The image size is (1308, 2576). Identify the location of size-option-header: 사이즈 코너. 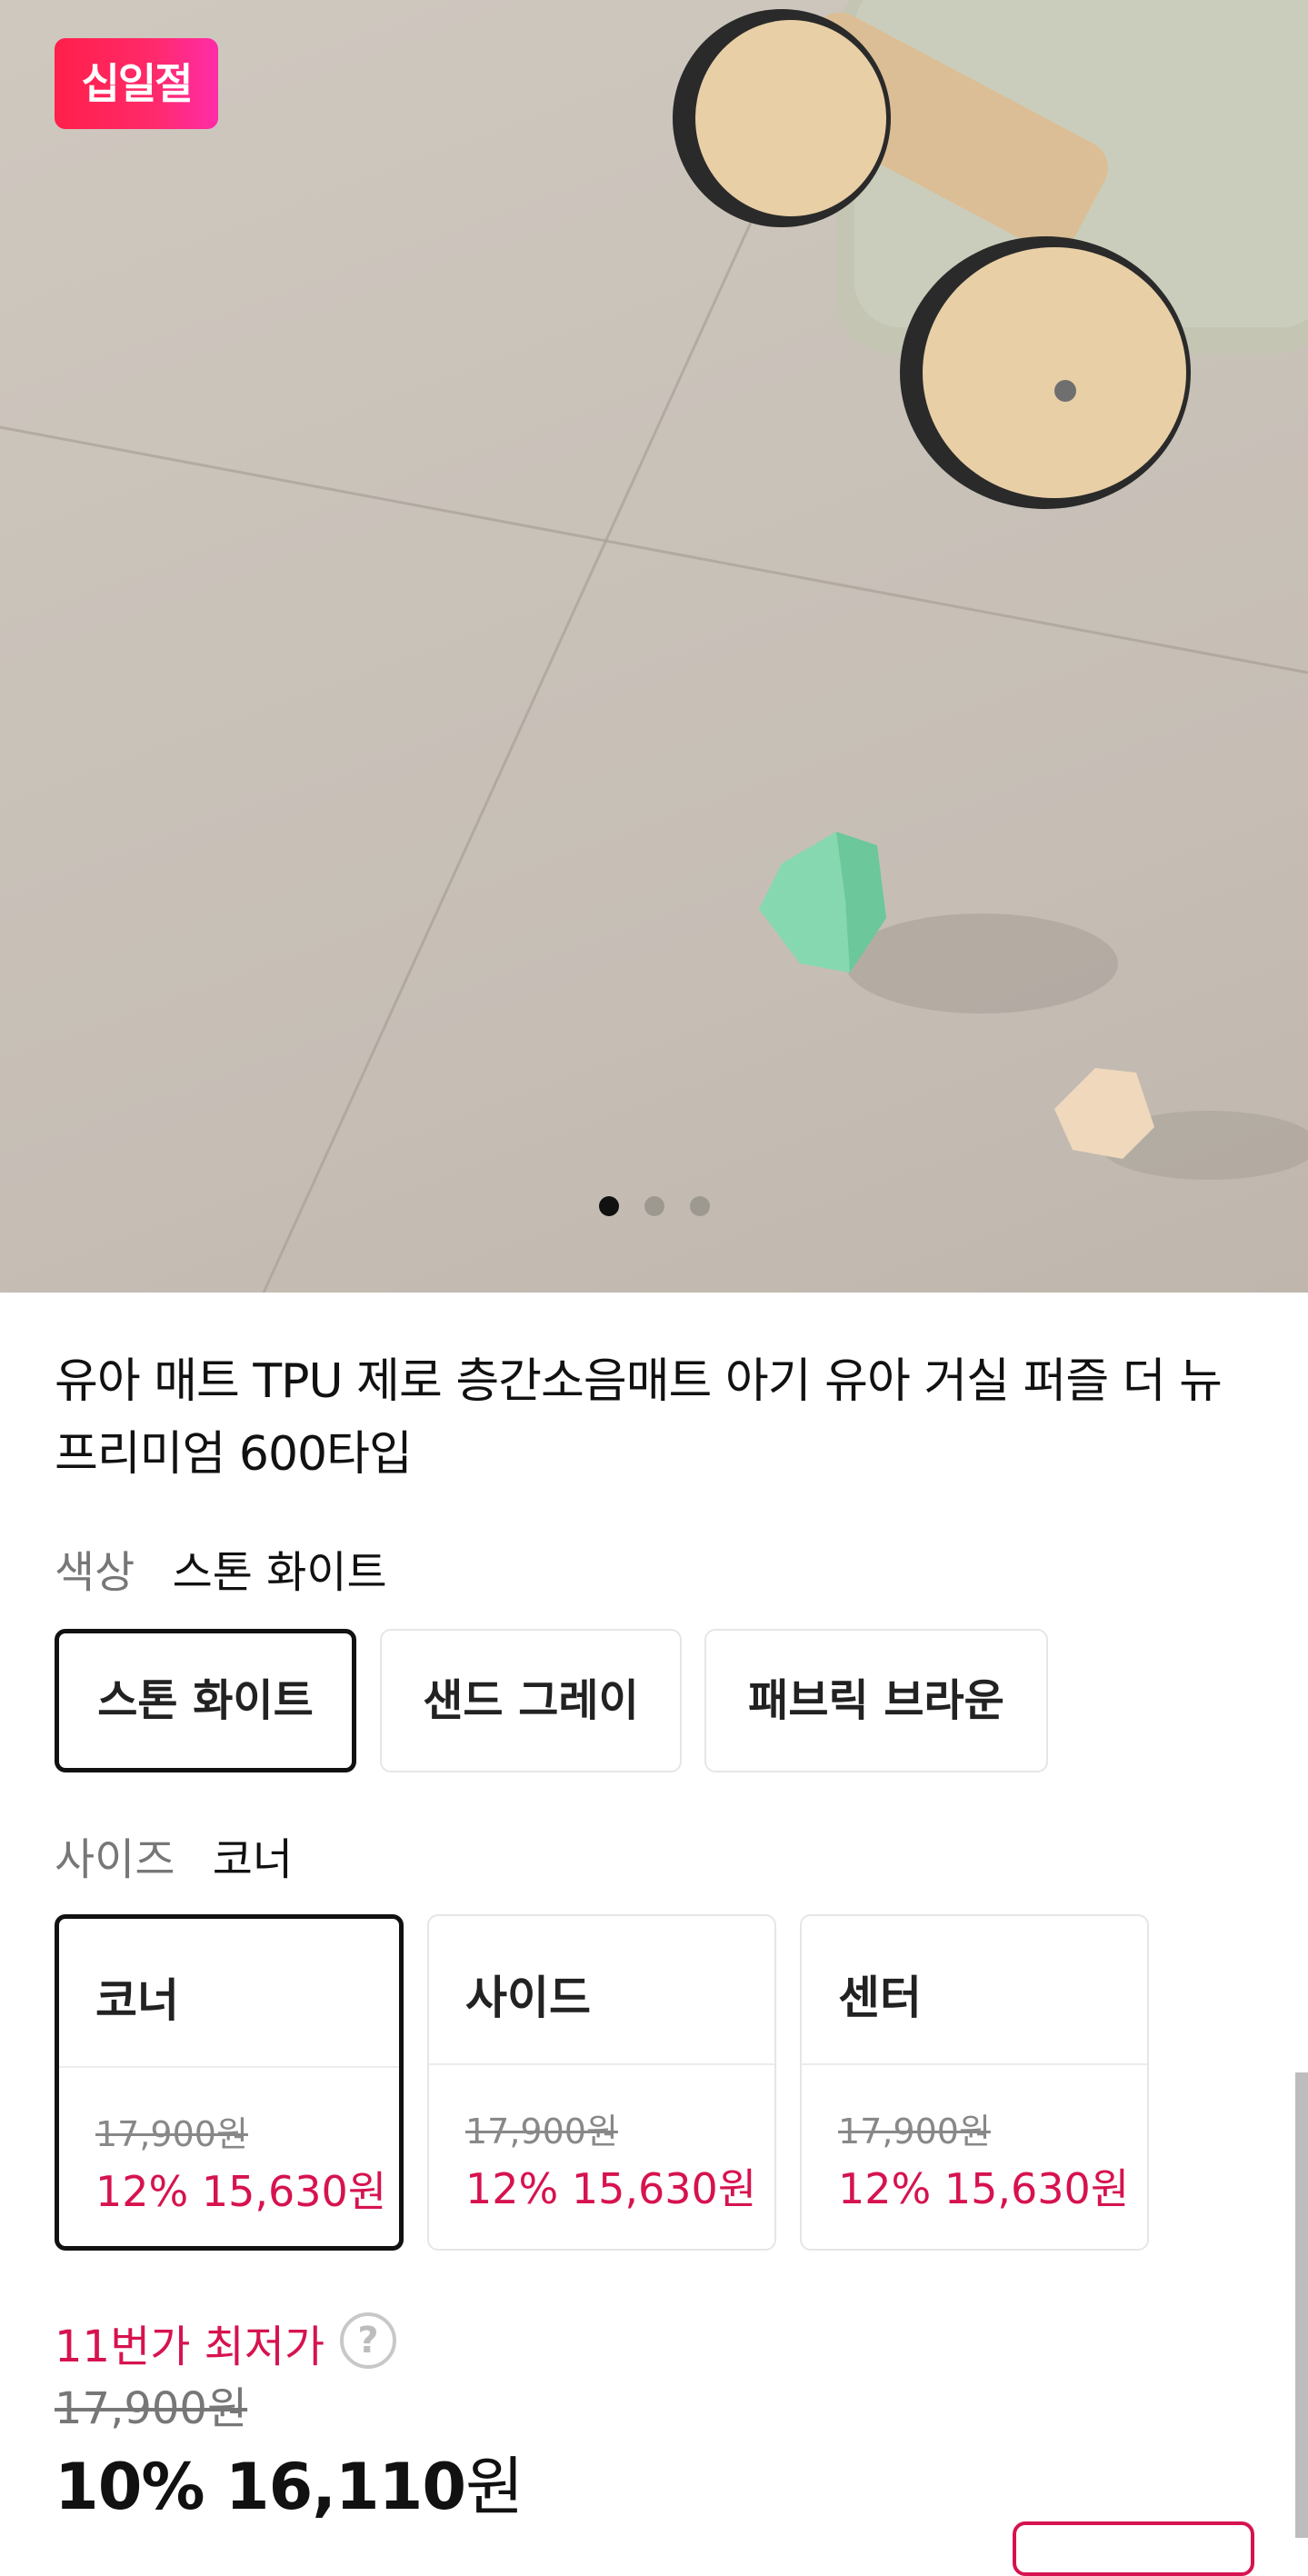
(174, 1855).